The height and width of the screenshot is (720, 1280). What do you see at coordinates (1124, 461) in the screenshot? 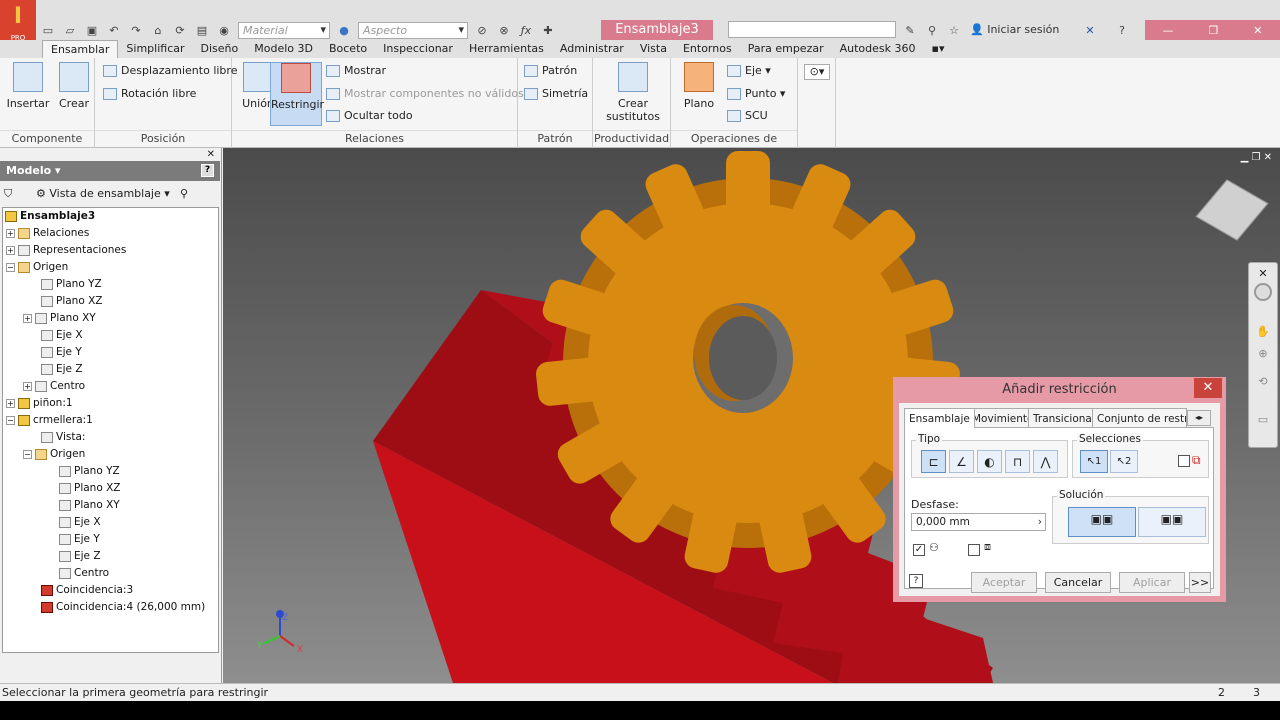
I see `selection-2-button: ↖2` at bounding box center [1124, 461].